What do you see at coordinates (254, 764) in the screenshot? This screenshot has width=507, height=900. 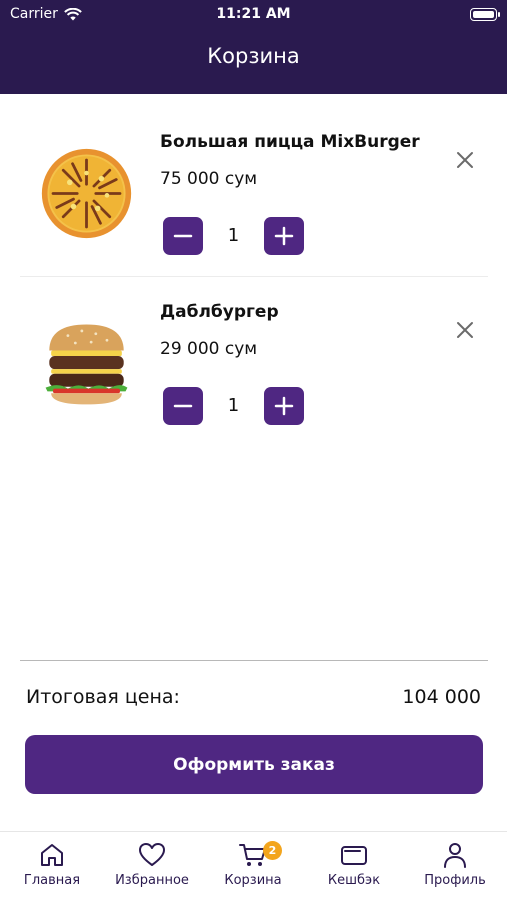 I see `checkout-button: Оформить заказ` at bounding box center [254, 764].